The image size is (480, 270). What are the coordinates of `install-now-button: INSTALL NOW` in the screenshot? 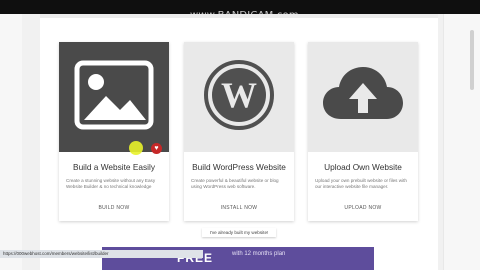 It's located at (239, 208).